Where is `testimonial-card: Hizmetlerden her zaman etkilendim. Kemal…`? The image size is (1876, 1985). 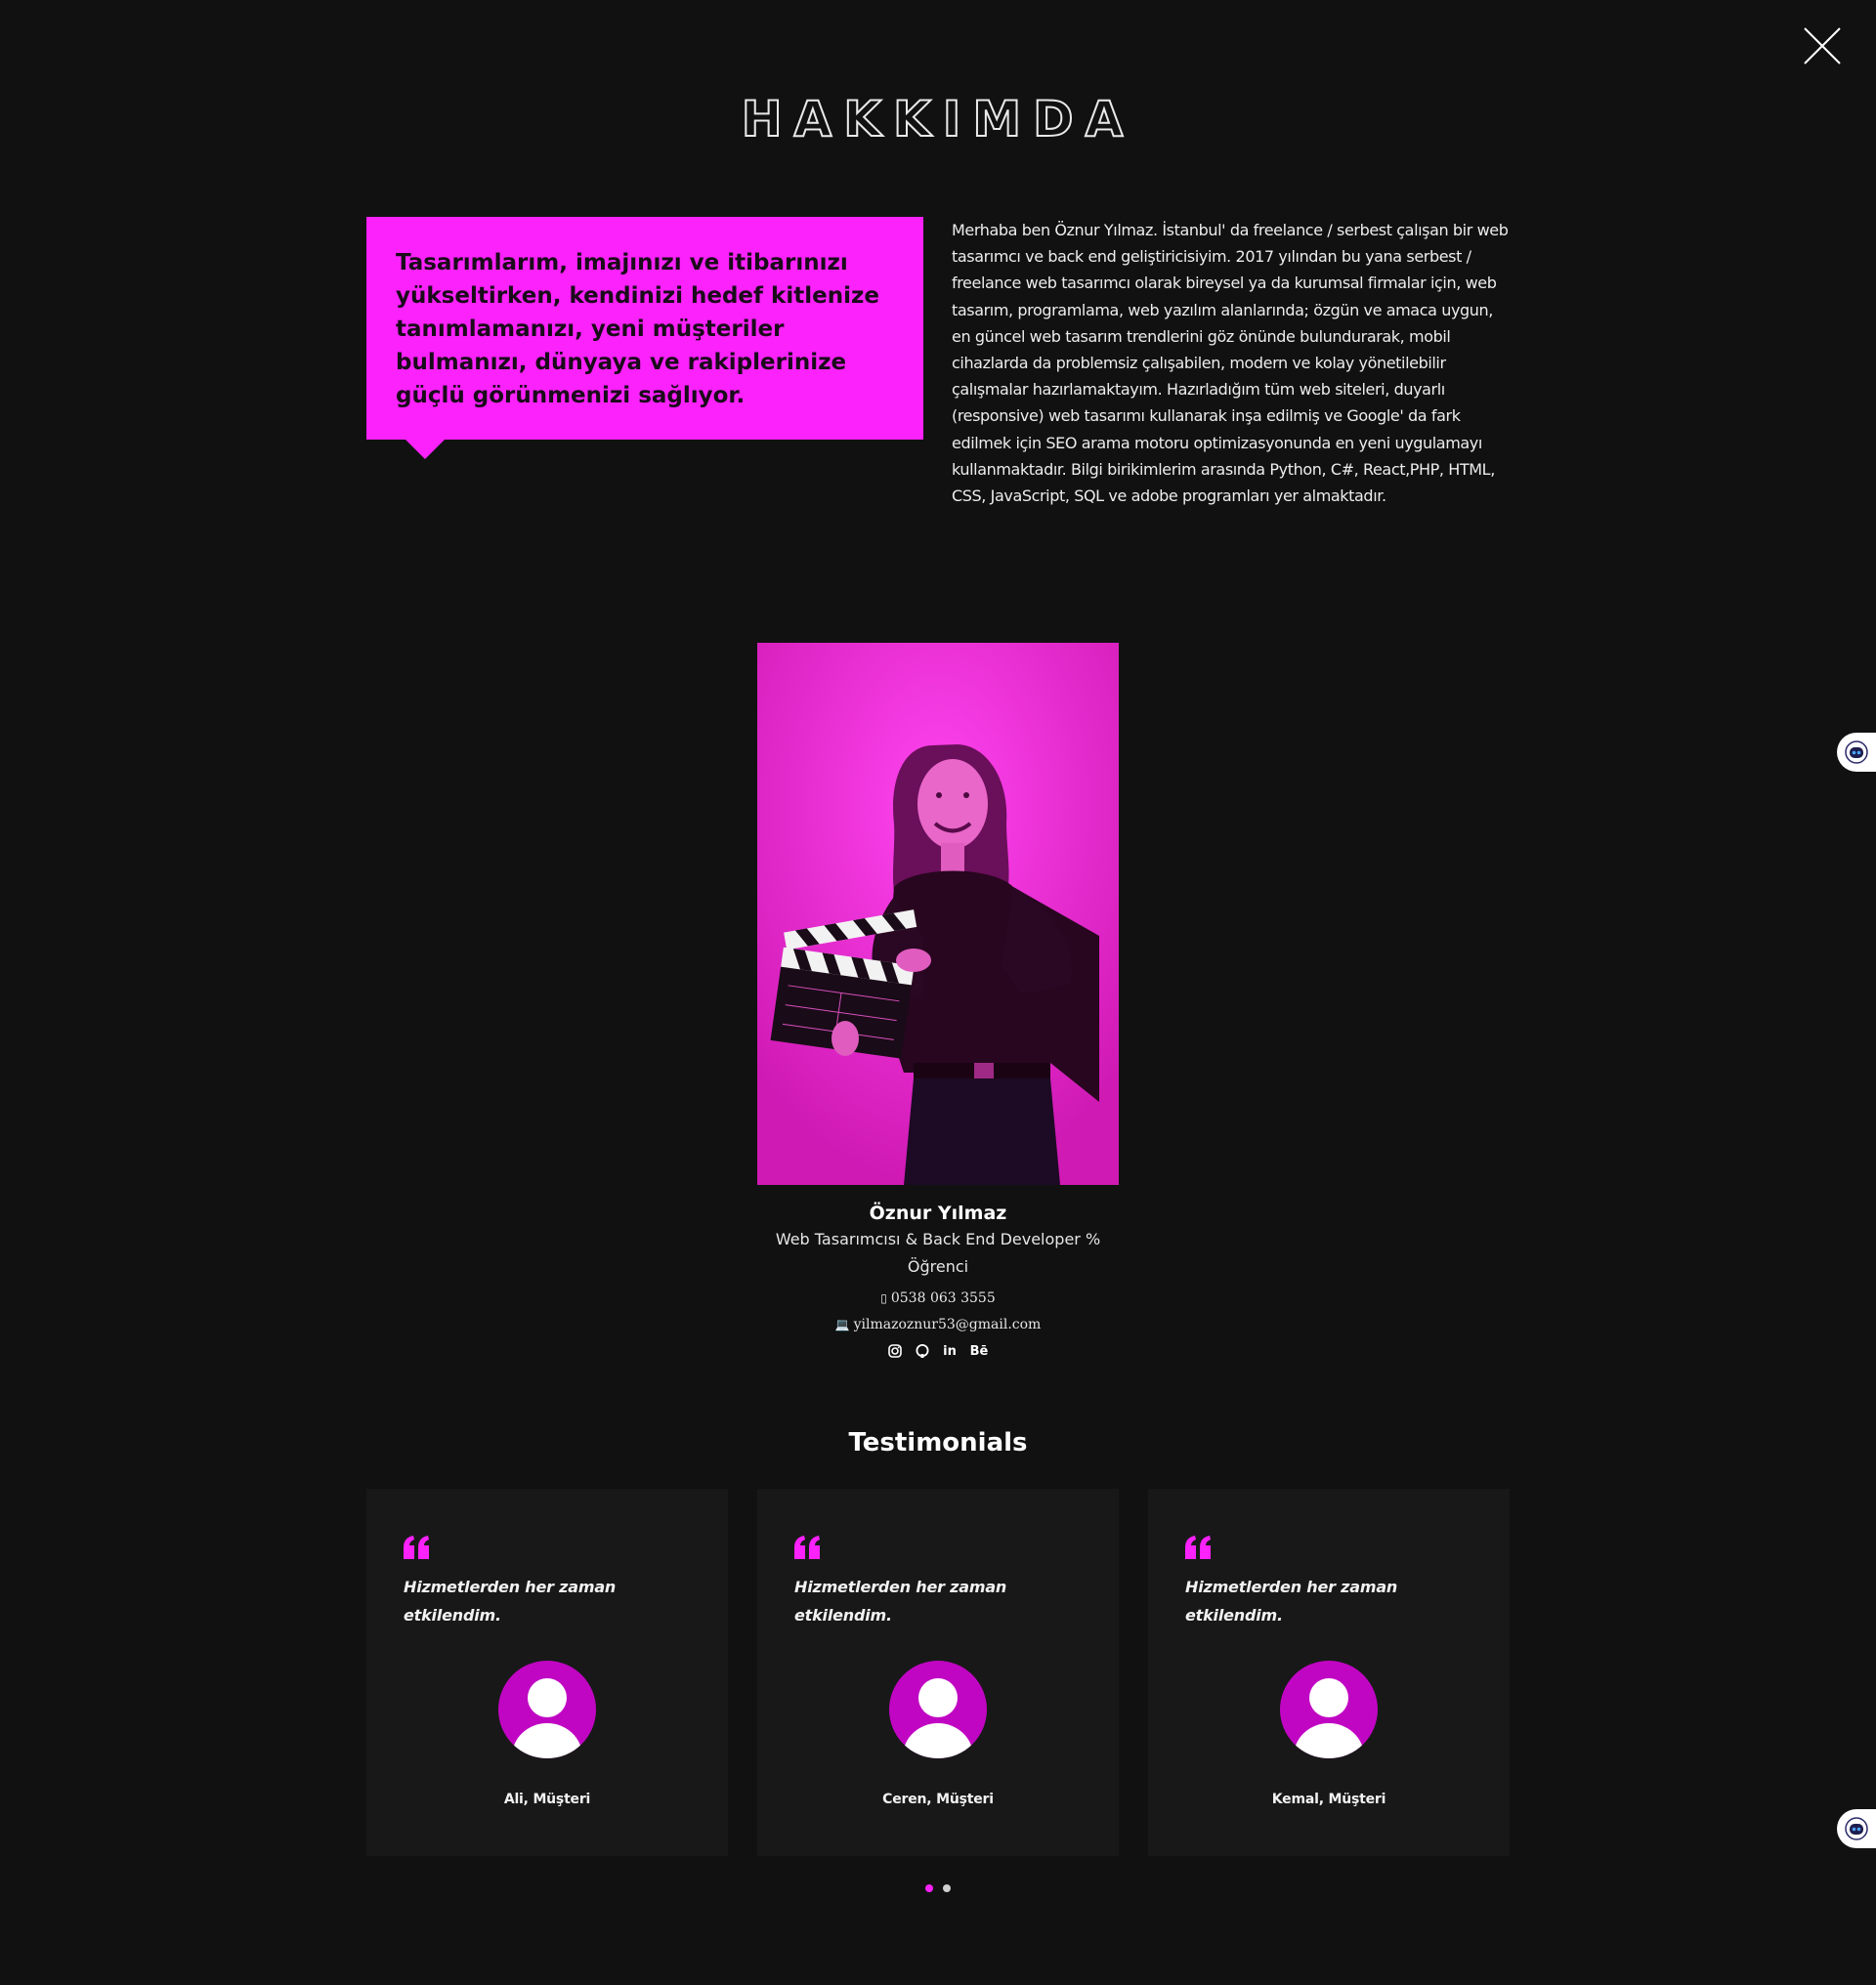
testimonial-card: Hizmetlerden her zaman etkilendim. Kemal… is located at coordinates (1329, 1672).